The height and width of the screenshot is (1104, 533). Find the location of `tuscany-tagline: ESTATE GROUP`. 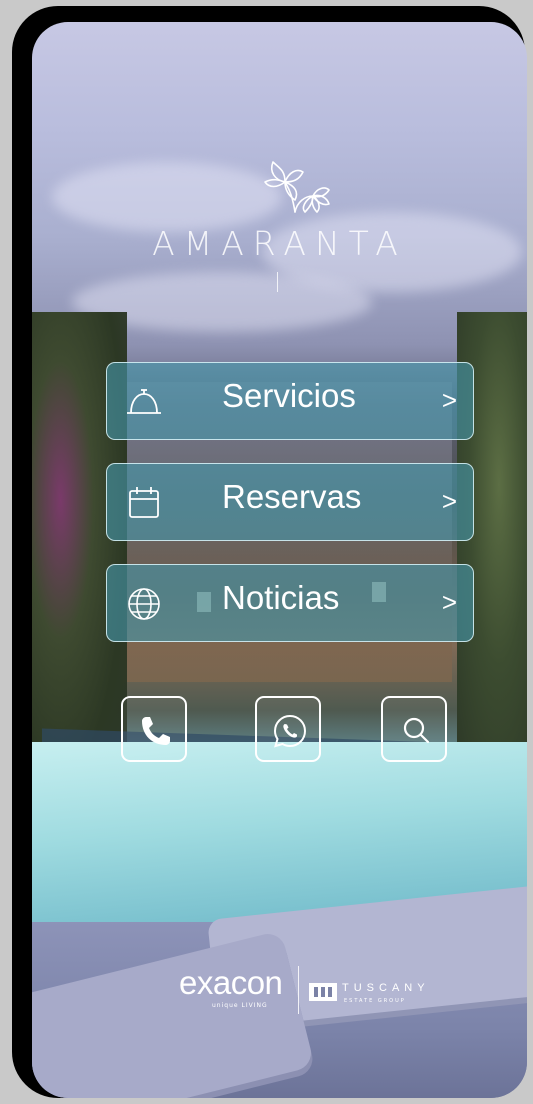

tuscany-tagline: ESTATE GROUP is located at coordinates (375, 1001).